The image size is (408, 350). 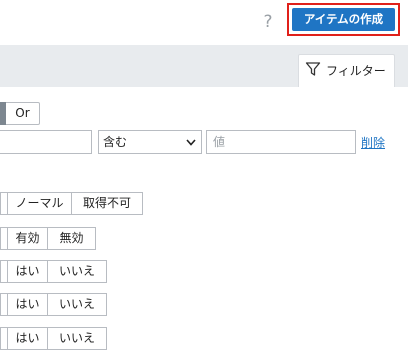 I want to click on filter-tab-label: フィルター, so click(x=356, y=71).